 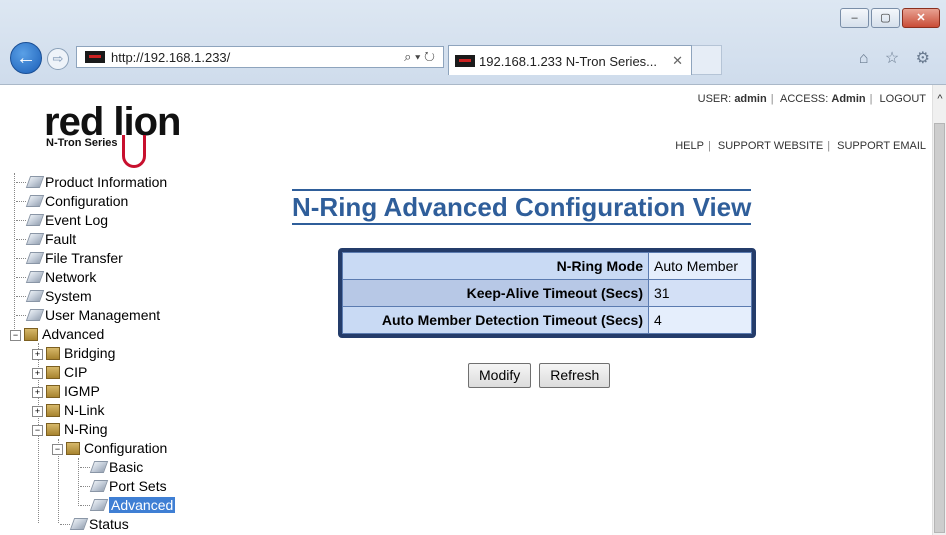 I want to click on access-level: Admin, so click(x=848, y=99).